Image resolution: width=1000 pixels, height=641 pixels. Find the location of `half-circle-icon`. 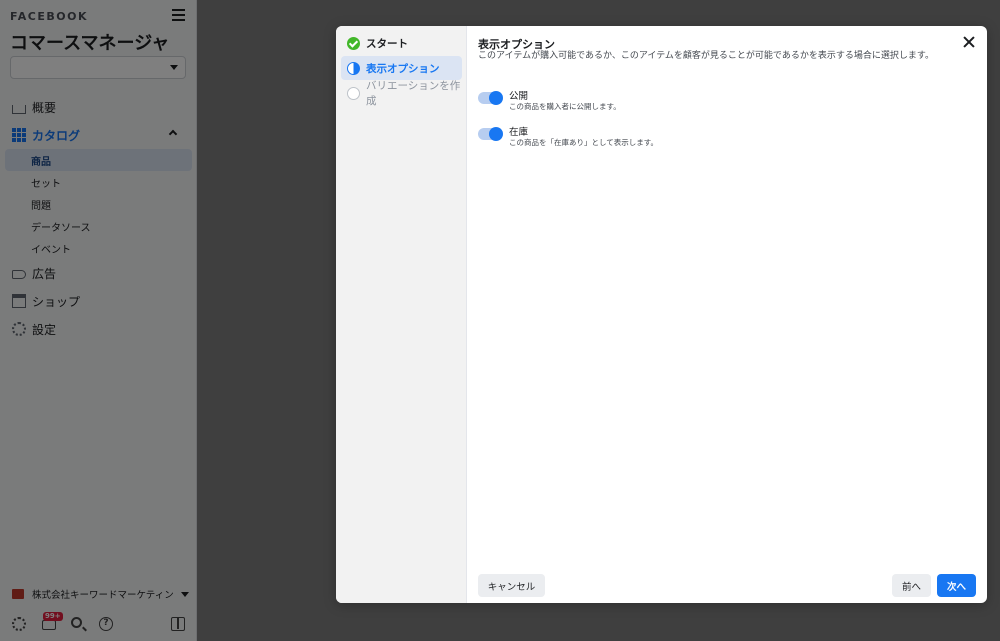

half-circle-icon is located at coordinates (353, 68).